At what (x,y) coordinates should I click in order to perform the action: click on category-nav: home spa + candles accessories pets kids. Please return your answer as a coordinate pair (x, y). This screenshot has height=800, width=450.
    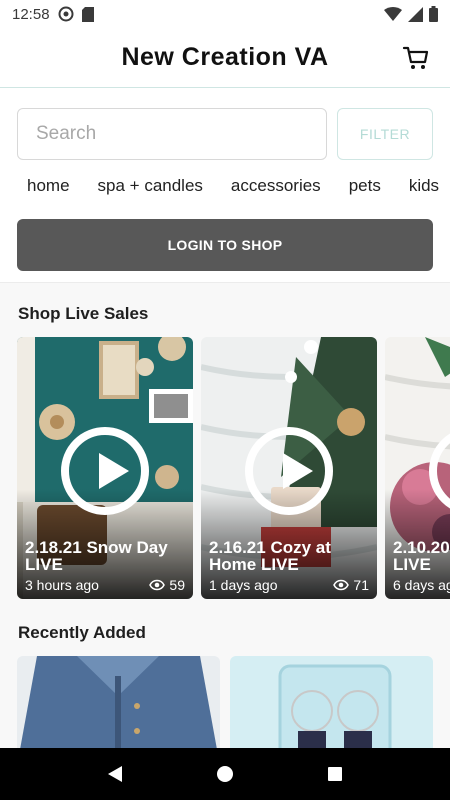
    Looking at the image, I should click on (238, 190).